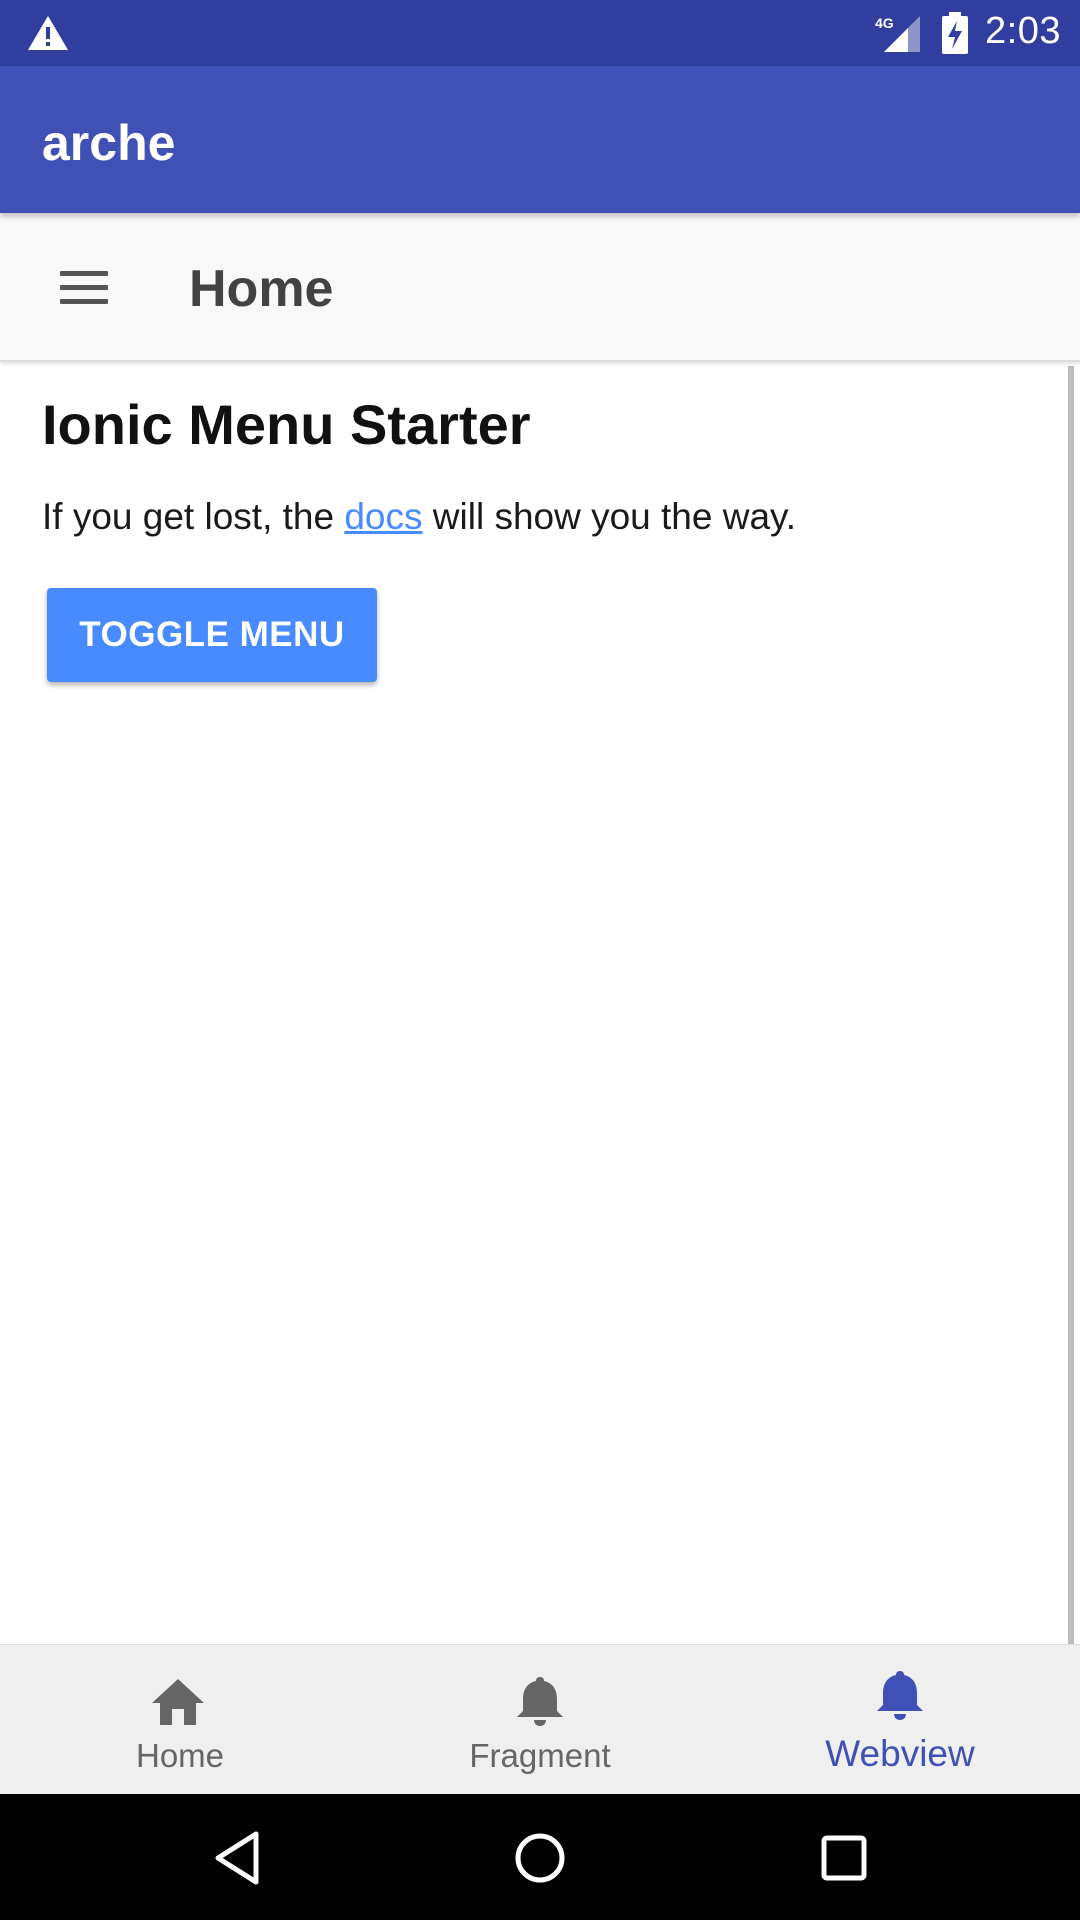 The image size is (1080, 1920). Describe the element at coordinates (383, 516) in the screenshot. I see `docs-link: docs` at that location.